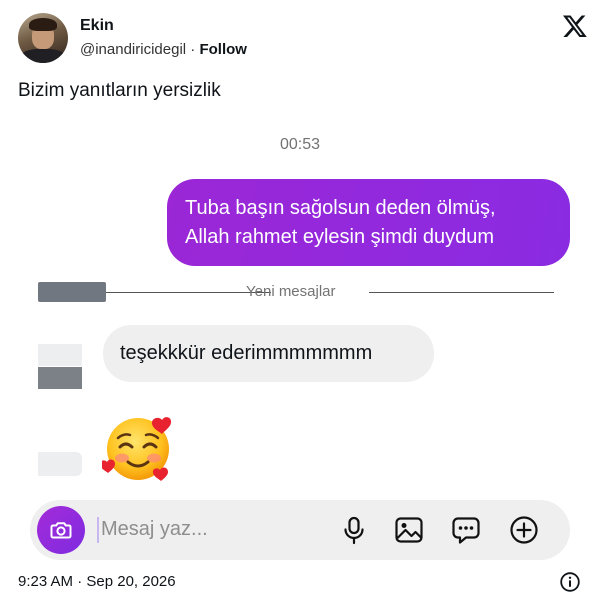 The width and height of the screenshot is (600, 613). What do you see at coordinates (97, 26) in the screenshot?
I see `author-name: Ekin` at bounding box center [97, 26].